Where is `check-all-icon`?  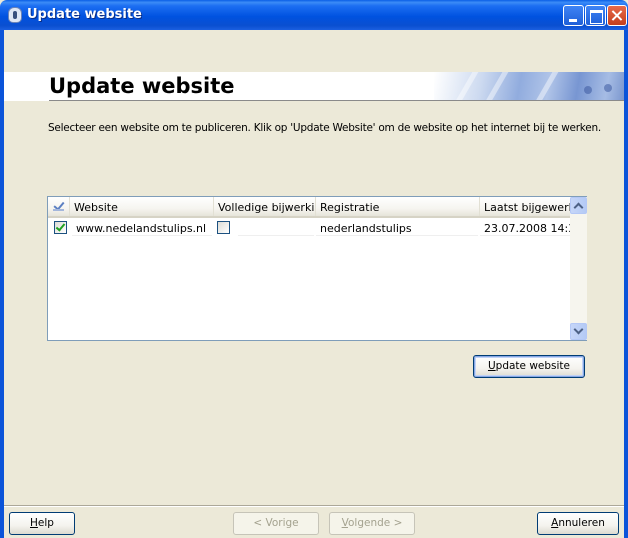
check-all-icon is located at coordinates (59, 206).